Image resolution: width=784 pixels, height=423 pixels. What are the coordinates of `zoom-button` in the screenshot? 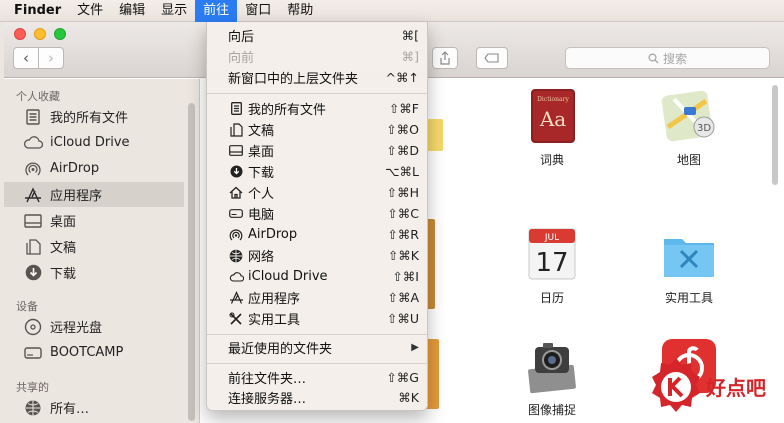 It's located at (60, 34).